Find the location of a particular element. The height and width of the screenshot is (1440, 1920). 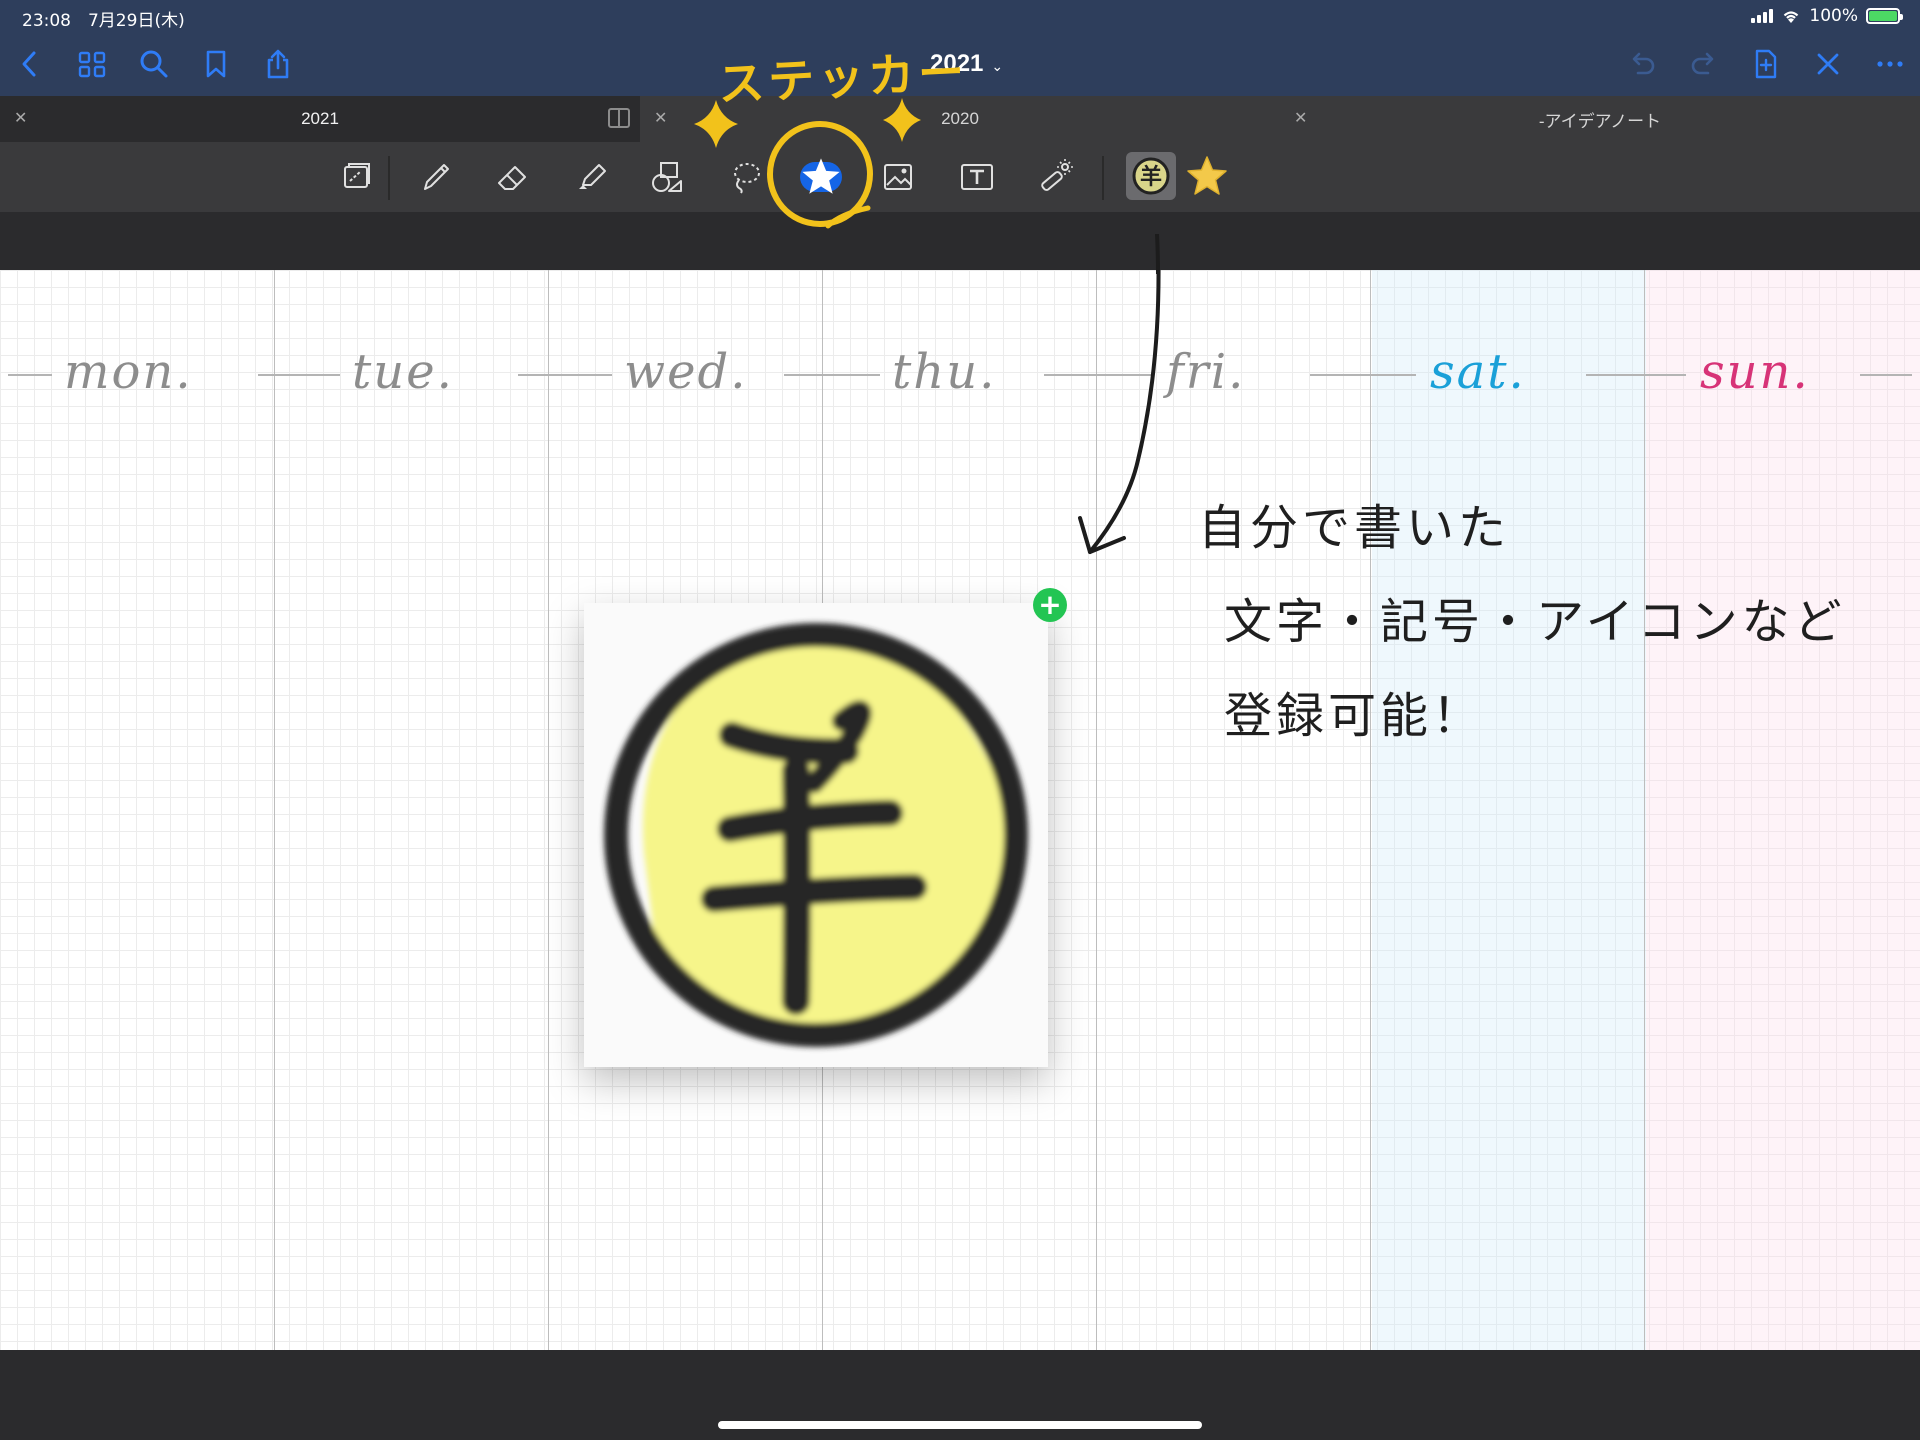

text-icon is located at coordinates (977, 177).